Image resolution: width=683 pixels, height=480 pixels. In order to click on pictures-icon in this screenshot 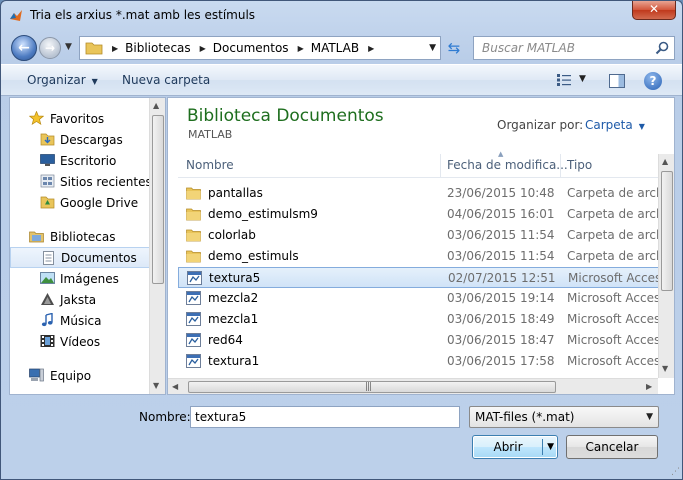, I will do `click(47, 278)`.